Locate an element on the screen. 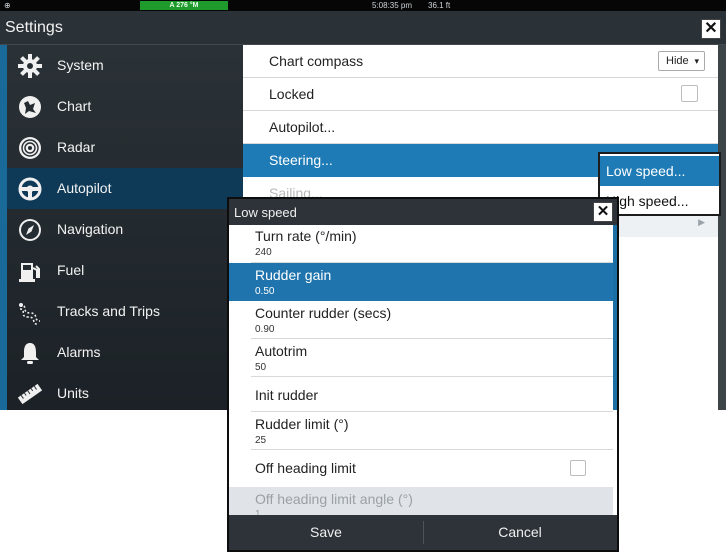 Image resolution: width=726 pixels, height=552 pixels. chart-compass-dropdown: Hide ▾ is located at coordinates (681, 61).